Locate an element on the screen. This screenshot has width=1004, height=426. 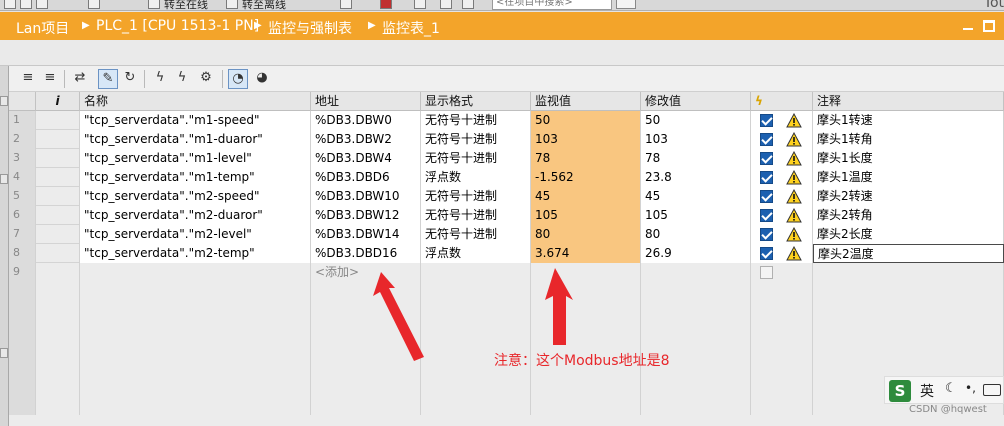
arrow-to-monitor-value is located at coordinates (559, 306).